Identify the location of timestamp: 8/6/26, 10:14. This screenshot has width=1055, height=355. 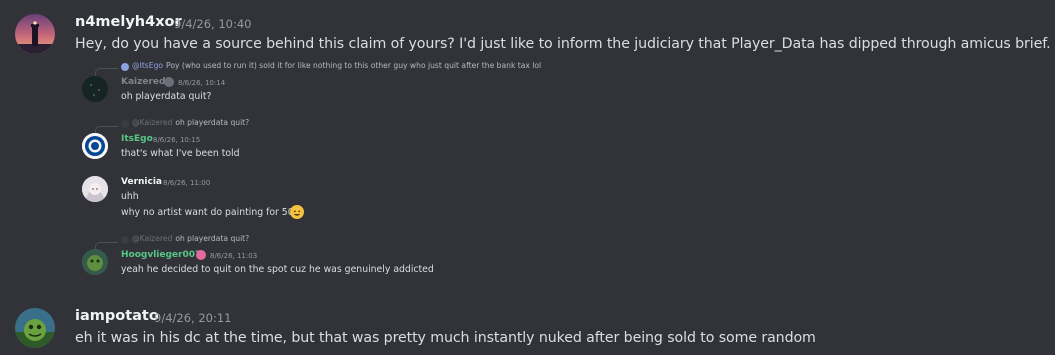
(202, 83).